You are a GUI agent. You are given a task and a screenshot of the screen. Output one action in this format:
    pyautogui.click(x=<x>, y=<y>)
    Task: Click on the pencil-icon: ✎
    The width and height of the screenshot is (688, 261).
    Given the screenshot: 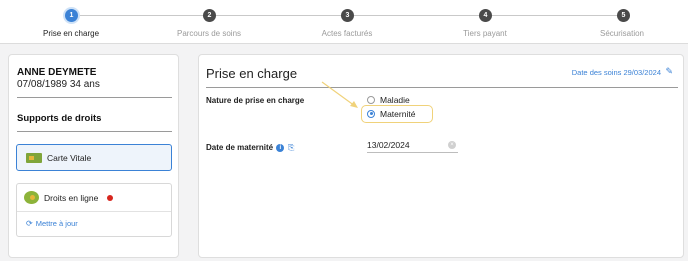 What is the action you would take?
    pyautogui.click(x=669, y=71)
    